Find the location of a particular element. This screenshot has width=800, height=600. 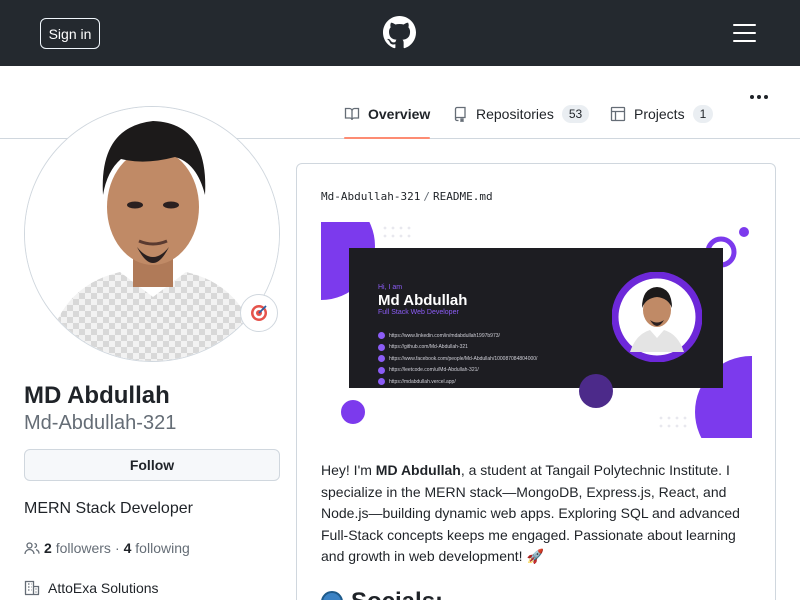

banner-name: Md Abdullah is located at coordinates (423, 300).